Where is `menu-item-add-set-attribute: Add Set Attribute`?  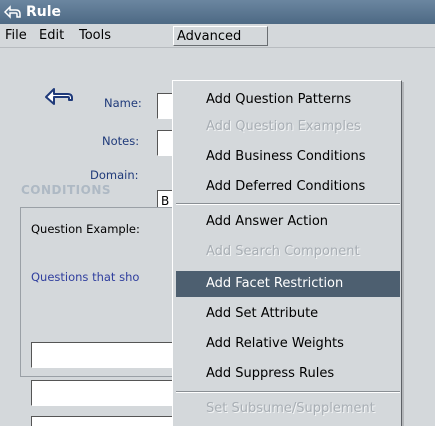 menu-item-add-set-attribute: Add Set Attribute is located at coordinates (288, 314).